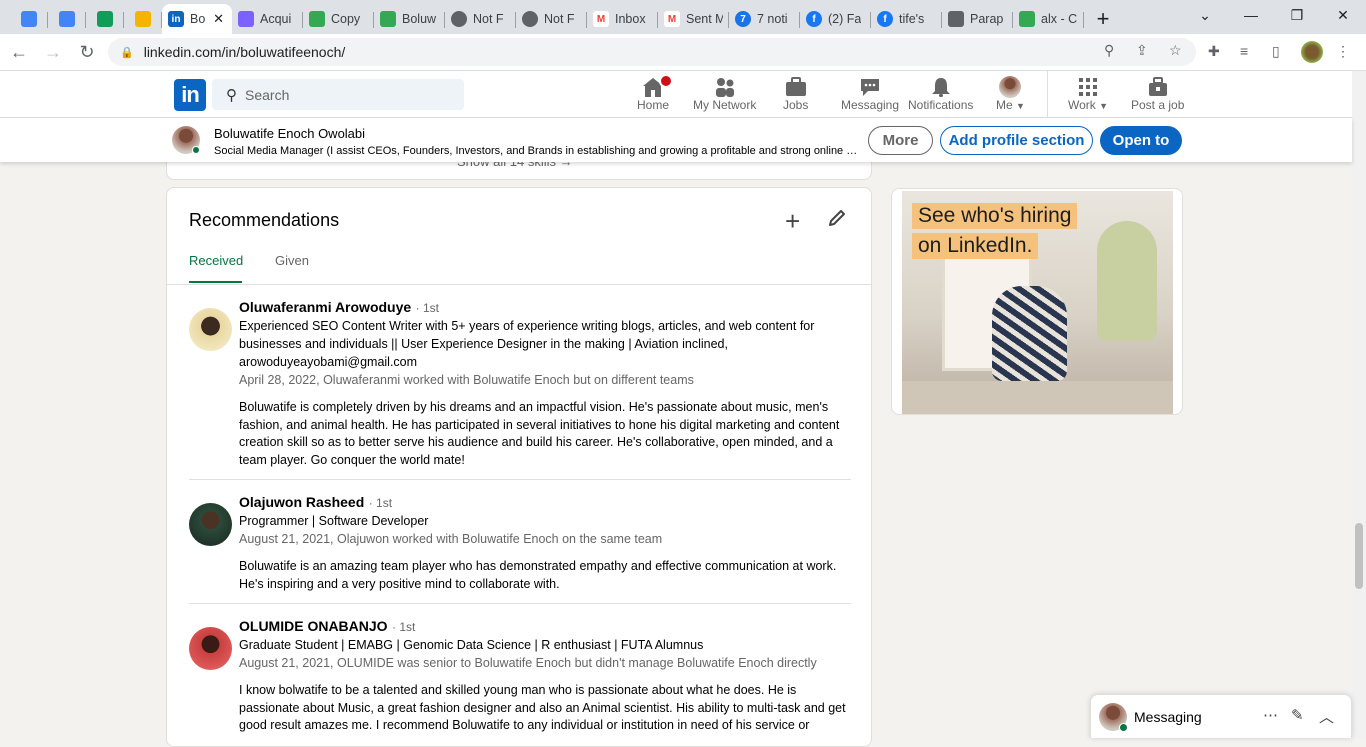 This screenshot has height=747, width=1366. I want to click on browser-tab-title: Copy, so click(346, 19).